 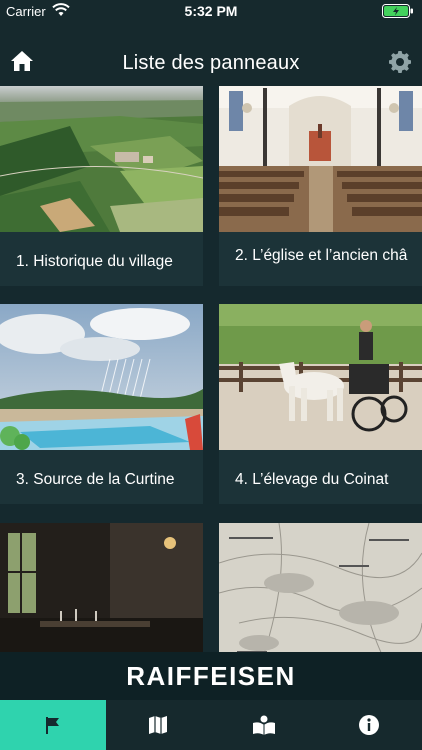 I want to click on tab-map, so click(x=159, y=725).